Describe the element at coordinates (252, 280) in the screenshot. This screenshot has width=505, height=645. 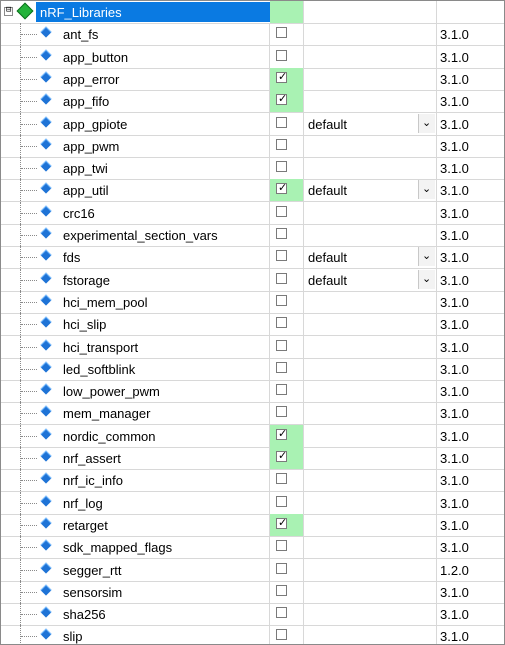
I see `component-row: fstorage default ⌄ 3.1.0` at that location.